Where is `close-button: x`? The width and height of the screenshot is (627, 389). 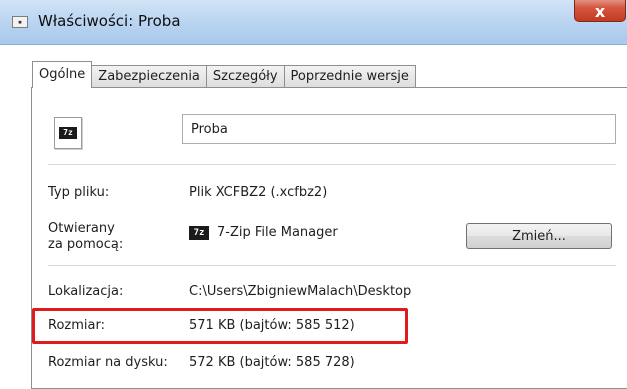 close-button: x is located at coordinates (600, 11).